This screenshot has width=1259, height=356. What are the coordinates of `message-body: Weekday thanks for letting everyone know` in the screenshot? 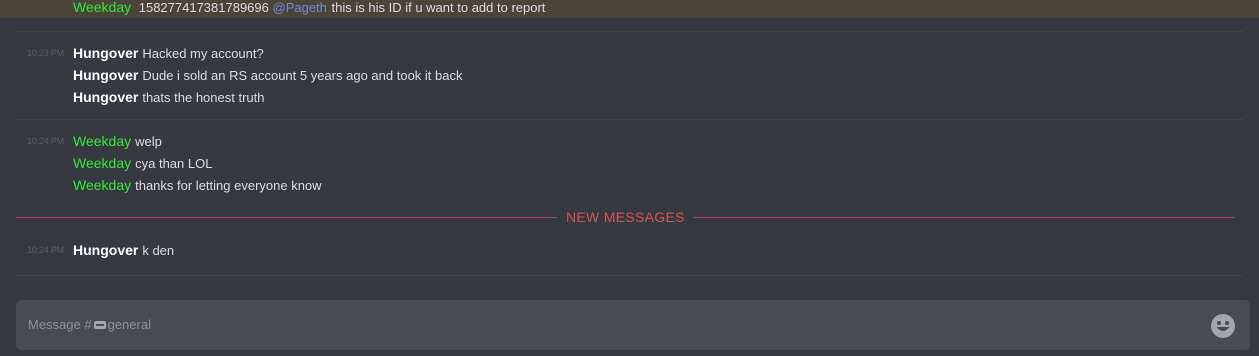 It's located at (197, 185).